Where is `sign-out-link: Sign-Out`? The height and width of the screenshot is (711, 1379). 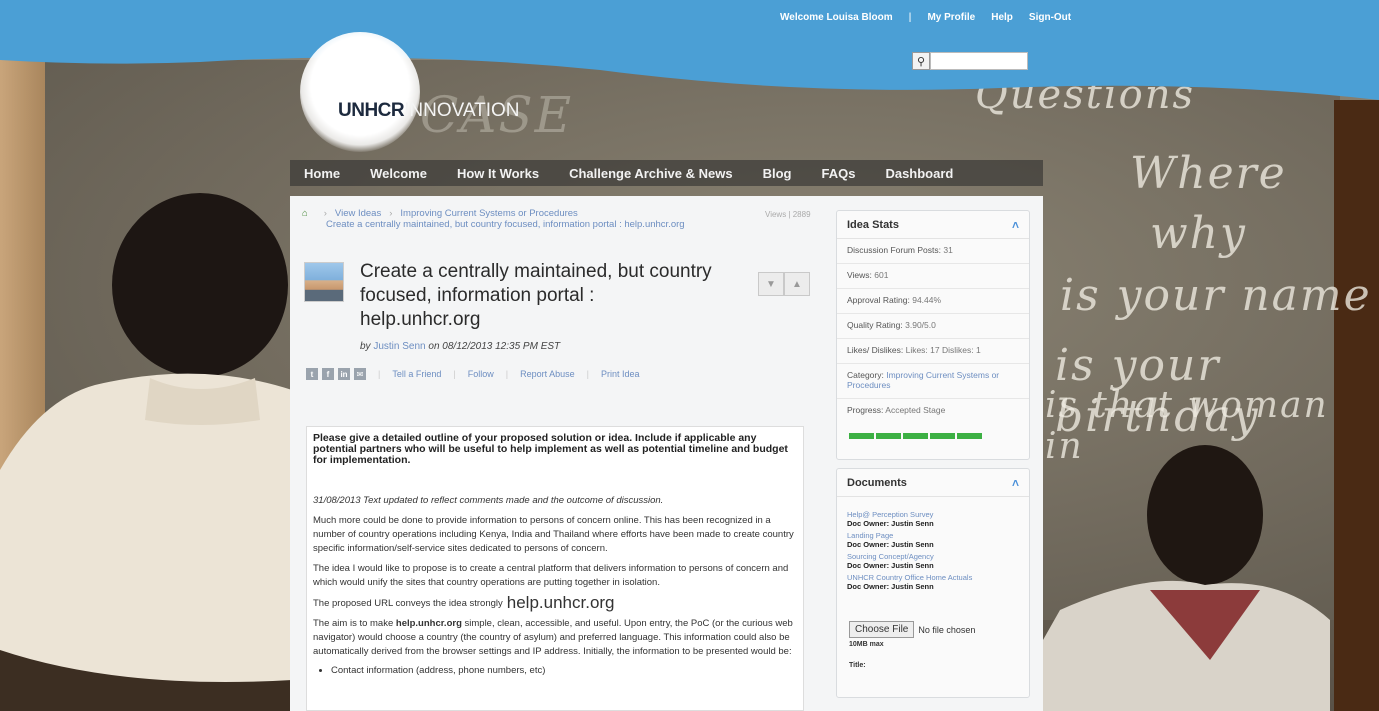 sign-out-link: Sign-Out is located at coordinates (1050, 17).